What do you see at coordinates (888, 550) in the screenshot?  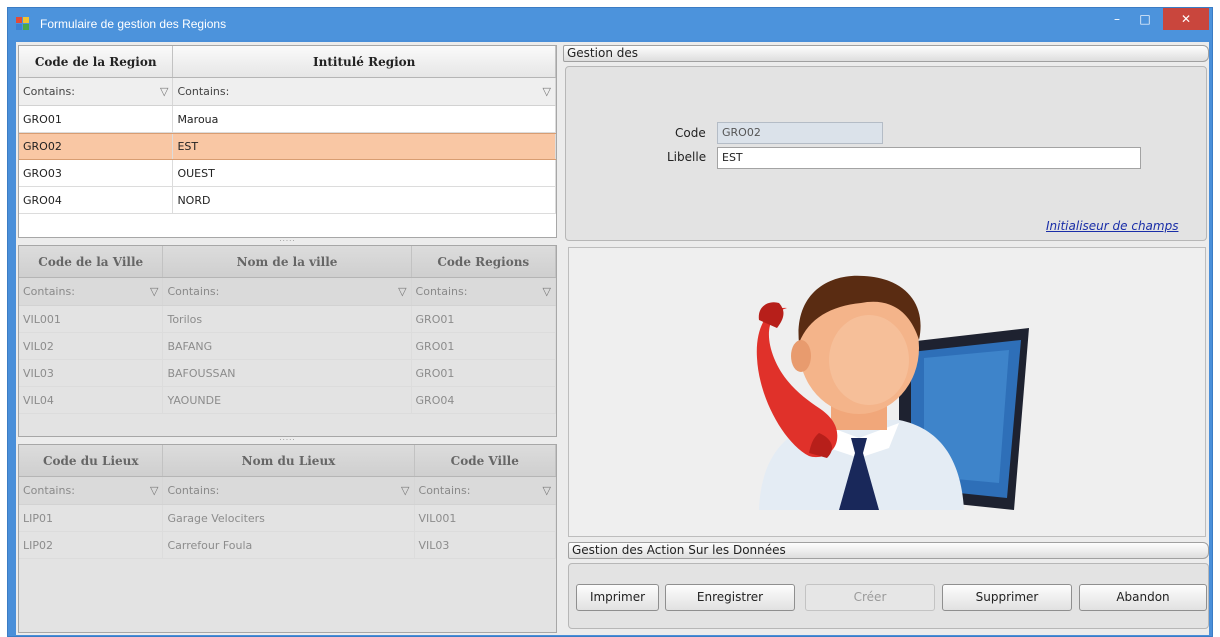 I see `actions-group-header: Gestion des Action Sur les Données` at bounding box center [888, 550].